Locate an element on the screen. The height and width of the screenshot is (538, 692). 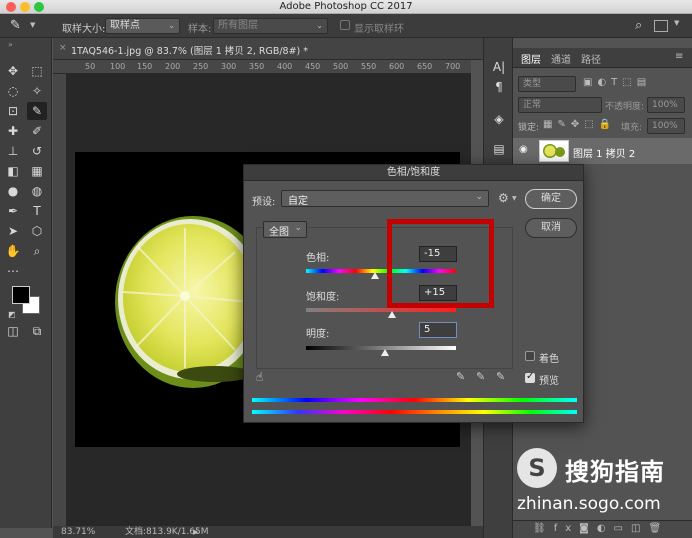
close-window-button is located at coordinates (11, 7).